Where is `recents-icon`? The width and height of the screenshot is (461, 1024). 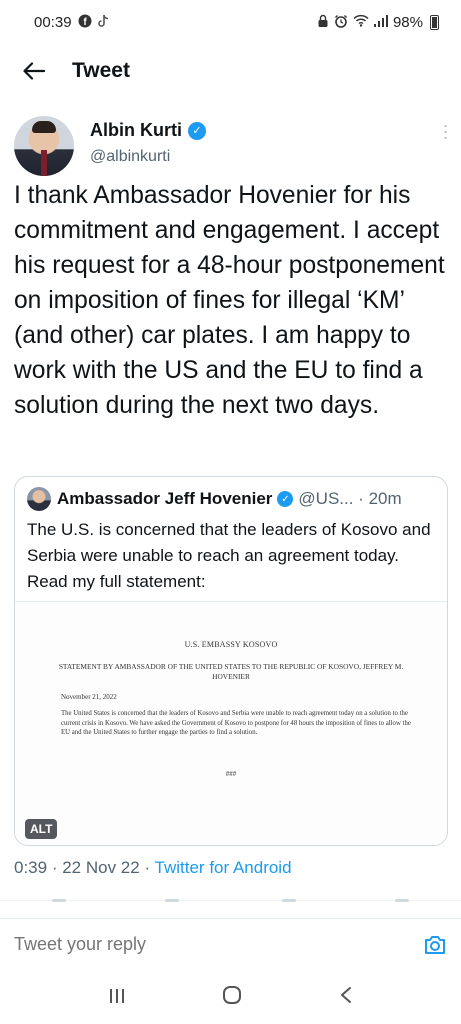 recents-icon is located at coordinates (117, 998).